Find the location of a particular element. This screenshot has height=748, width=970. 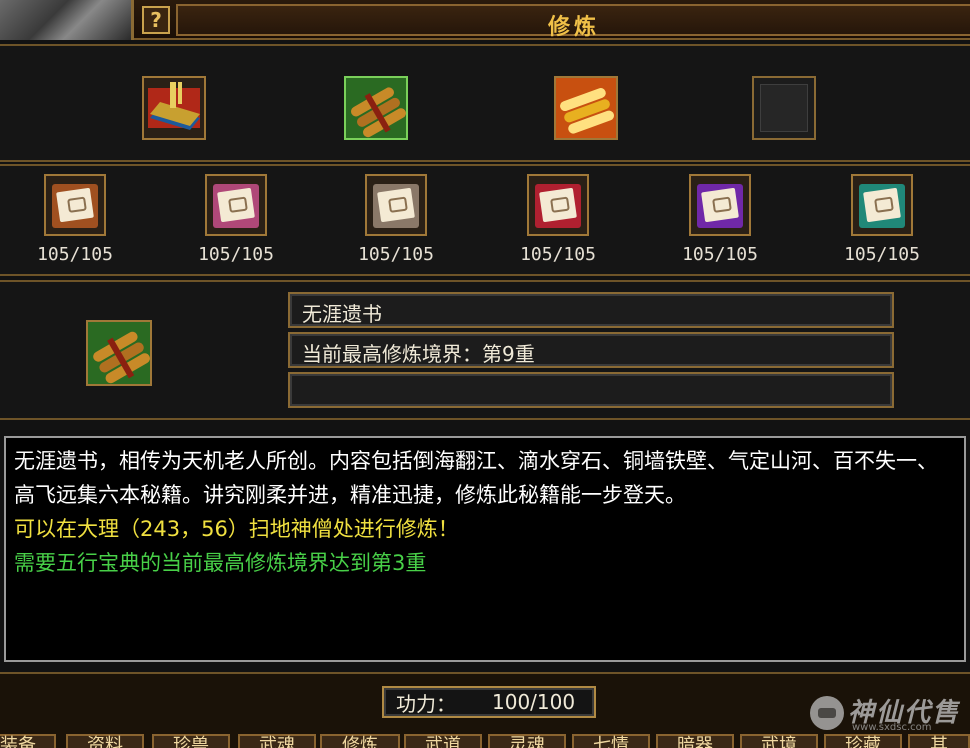

item-extra-field is located at coordinates (591, 390).